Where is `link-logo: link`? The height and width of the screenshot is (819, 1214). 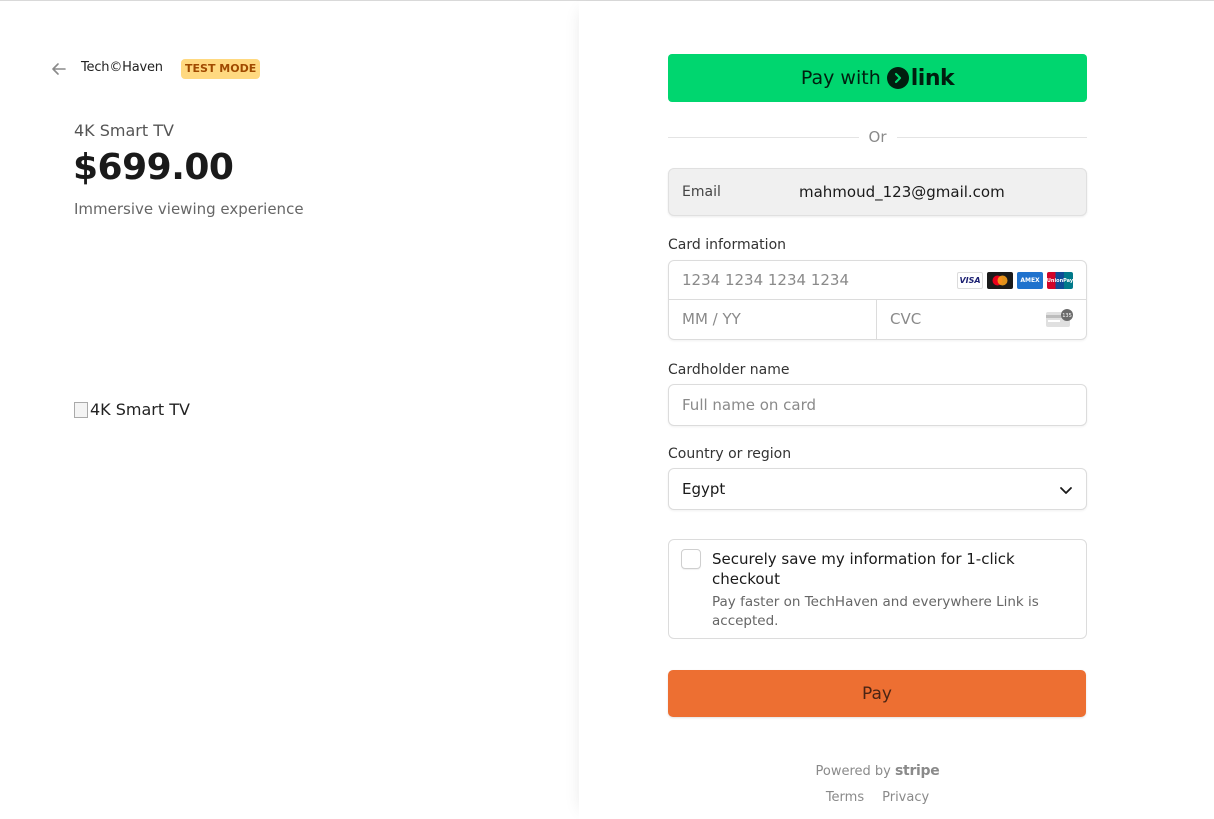
link-logo: link is located at coordinates (920, 78).